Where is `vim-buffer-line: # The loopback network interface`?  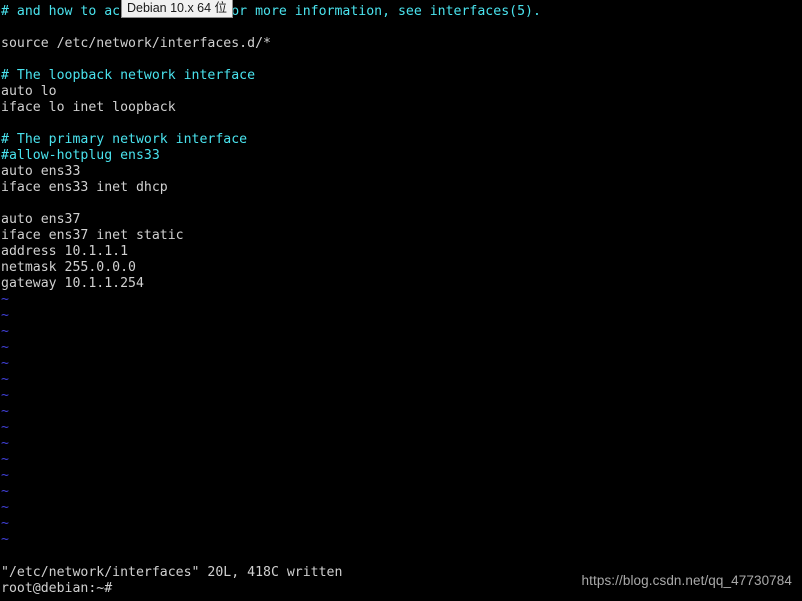 vim-buffer-line: # The loopback network interface is located at coordinates (128, 75).